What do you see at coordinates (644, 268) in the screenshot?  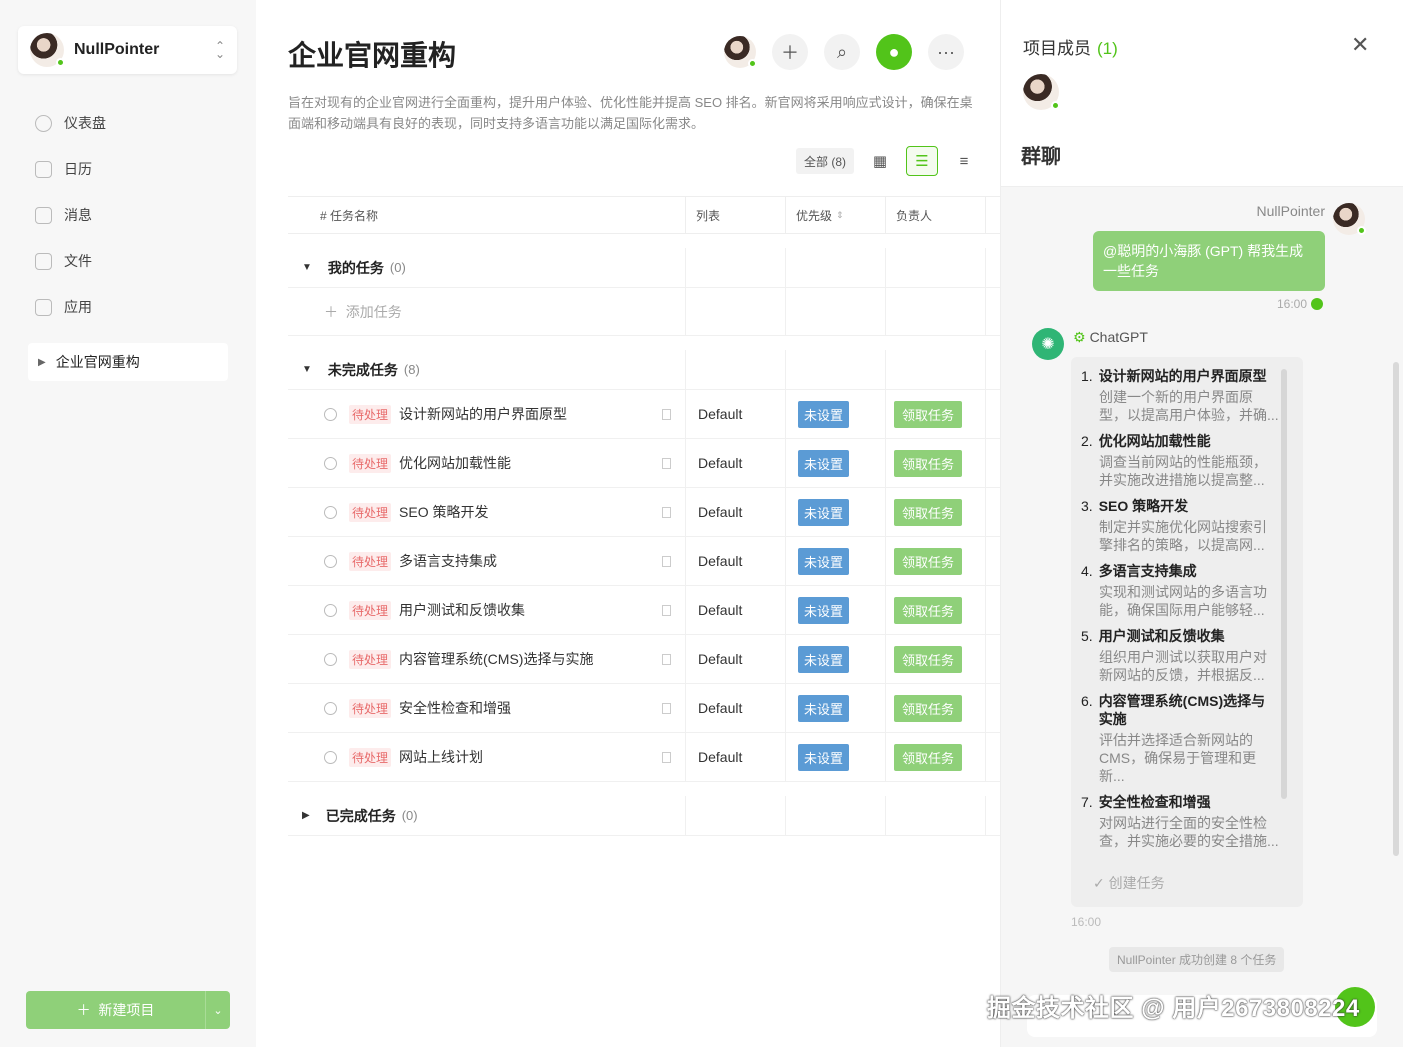 I see `group-my-tasks: ▼ 我的任务 (0)` at bounding box center [644, 268].